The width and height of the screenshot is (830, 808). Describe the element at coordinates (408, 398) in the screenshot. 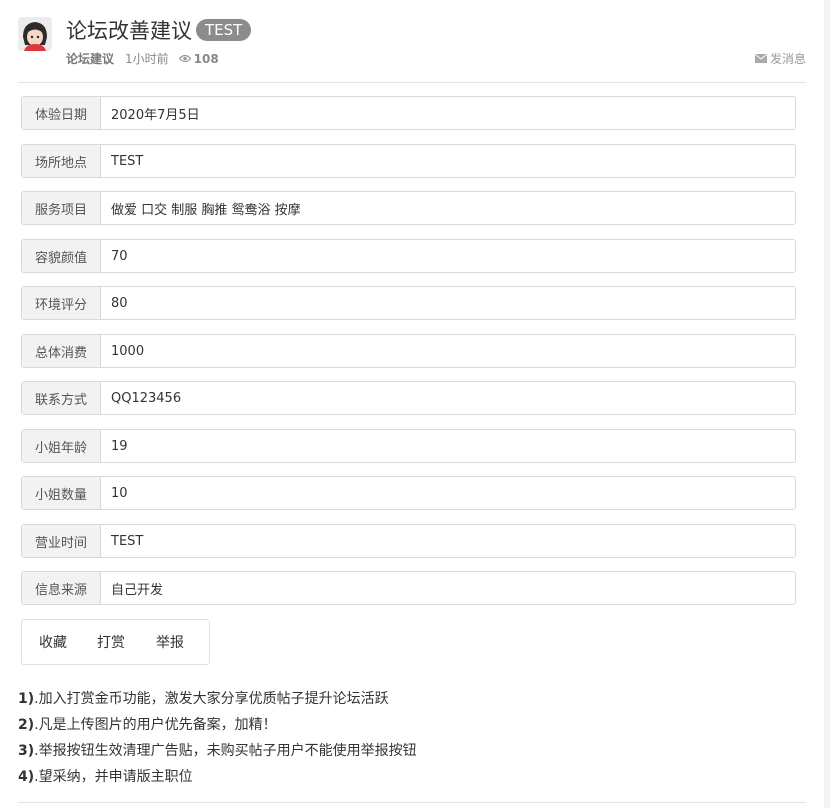

I see `field-contact: 联系方式 QQ123456` at that location.